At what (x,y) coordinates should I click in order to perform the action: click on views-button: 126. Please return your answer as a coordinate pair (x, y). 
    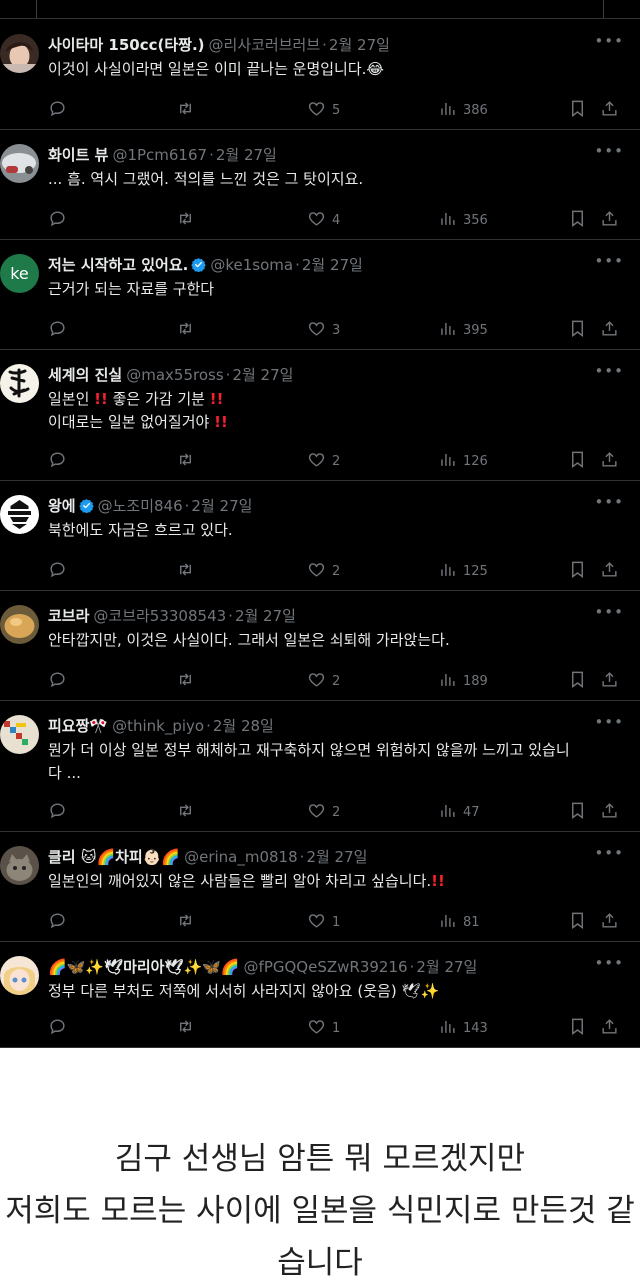
    Looking at the image, I should click on (463, 461).